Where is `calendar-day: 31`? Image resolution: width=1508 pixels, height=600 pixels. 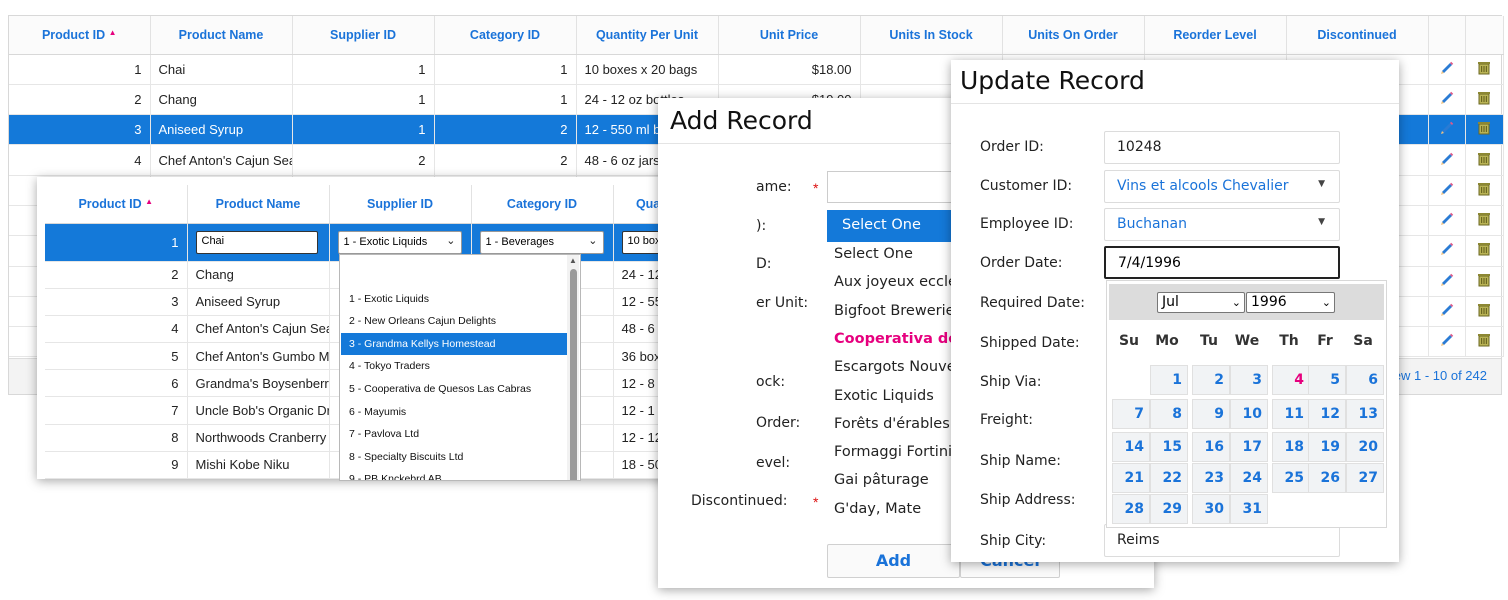
calendar-day: 31 is located at coordinates (1249, 509).